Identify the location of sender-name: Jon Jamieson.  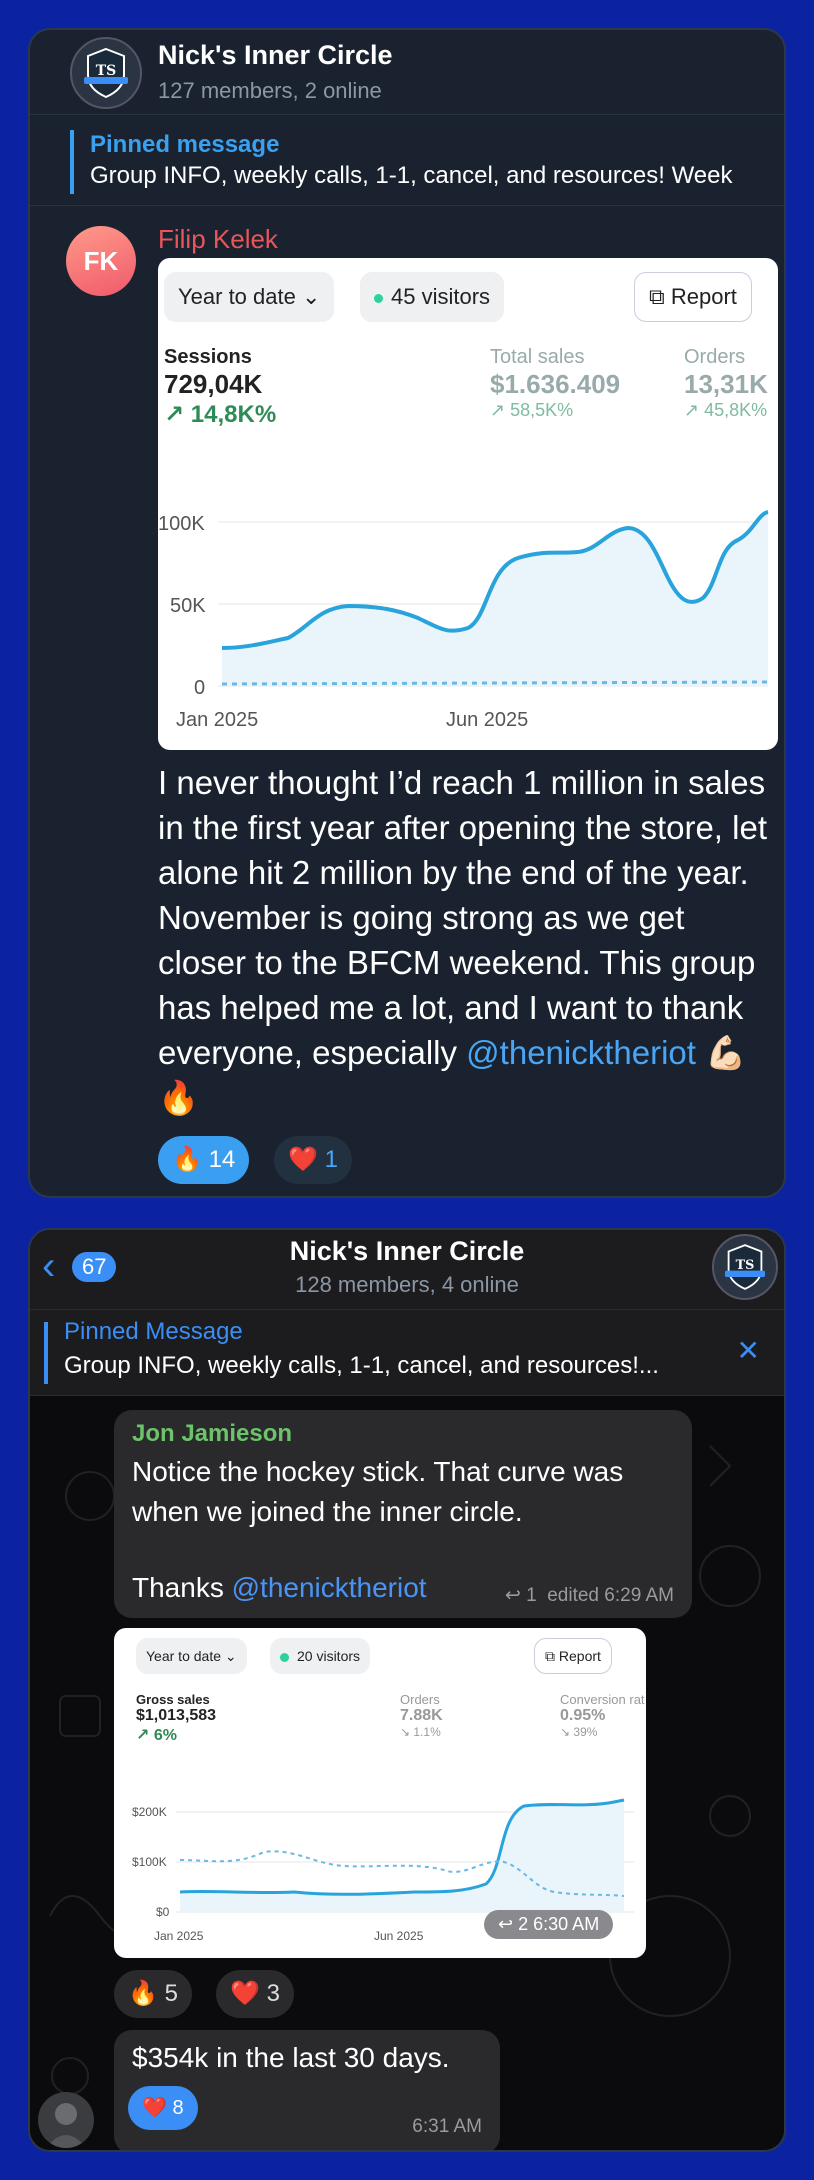
(212, 1434).